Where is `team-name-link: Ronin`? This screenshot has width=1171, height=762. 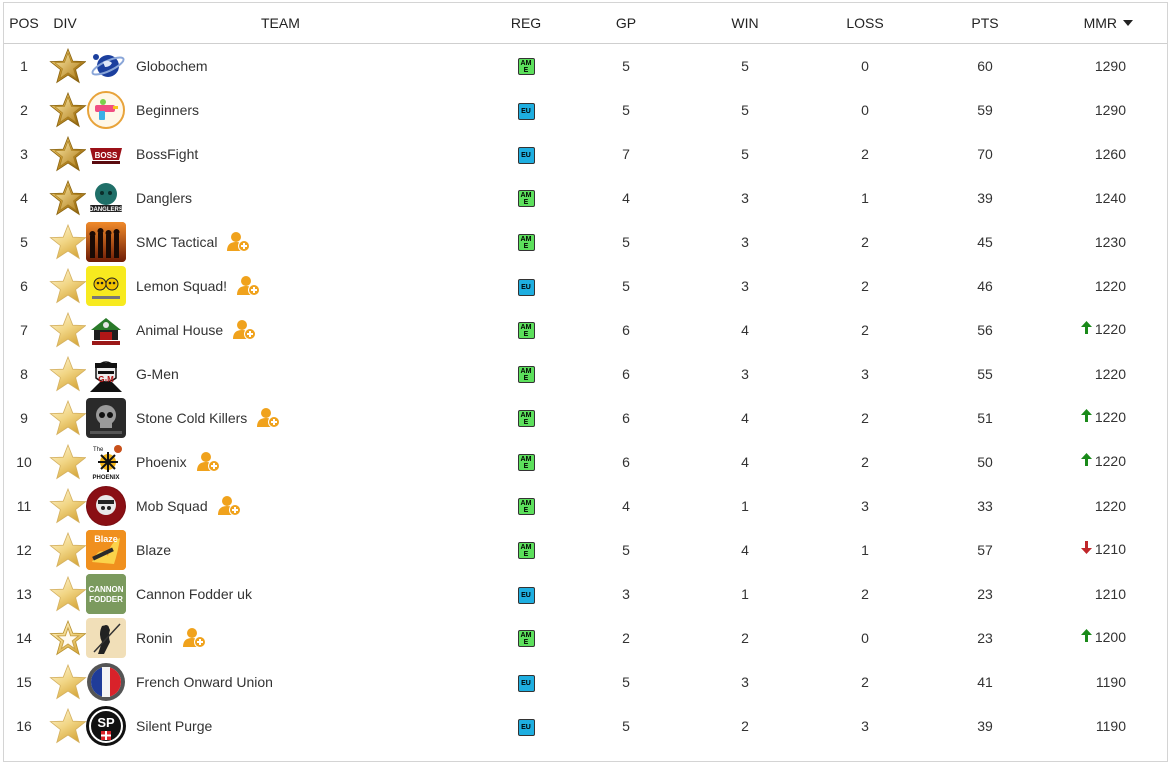 team-name-link: Ronin is located at coordinates (154, 638).